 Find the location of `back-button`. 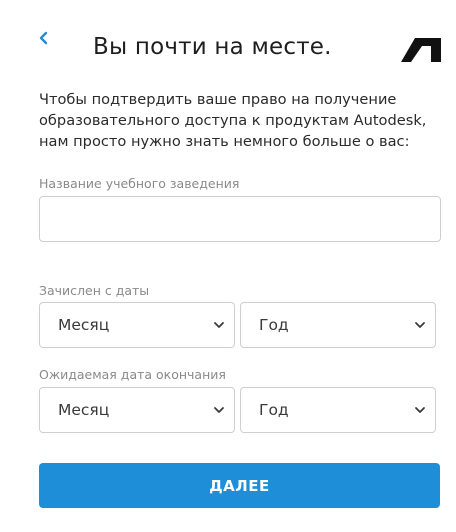

back-button is located at coordinates (45, 39).